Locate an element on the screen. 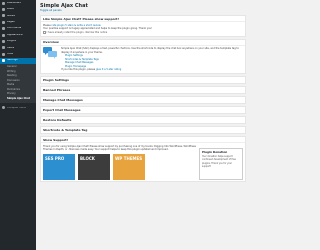 This screenshot has height=250, width=320. panel-banned-phrases: Banned Phrases is located at coordinates (143, 90).